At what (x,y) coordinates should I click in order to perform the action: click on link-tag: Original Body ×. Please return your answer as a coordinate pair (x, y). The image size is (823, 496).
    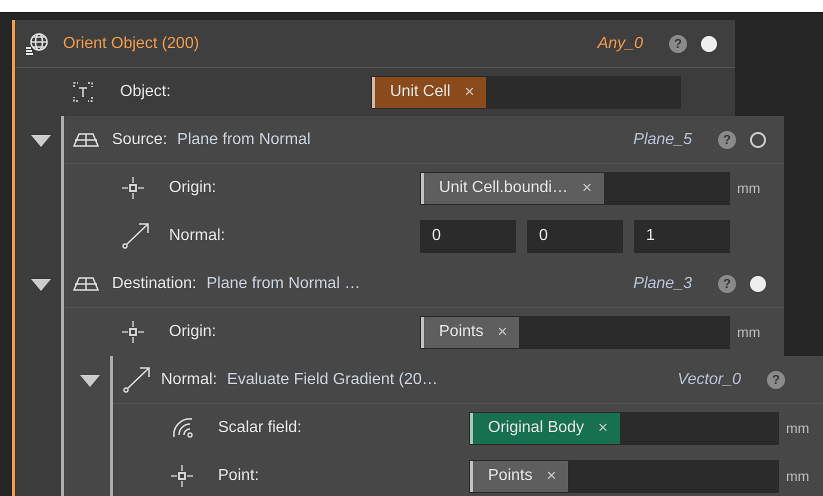
    Looking at the image, I should click on (545, 428).